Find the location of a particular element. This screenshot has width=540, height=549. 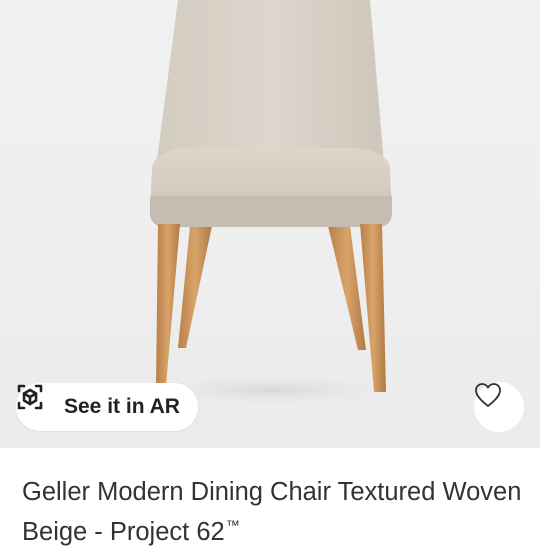

favorite-button is located at coordinates (499, 407).